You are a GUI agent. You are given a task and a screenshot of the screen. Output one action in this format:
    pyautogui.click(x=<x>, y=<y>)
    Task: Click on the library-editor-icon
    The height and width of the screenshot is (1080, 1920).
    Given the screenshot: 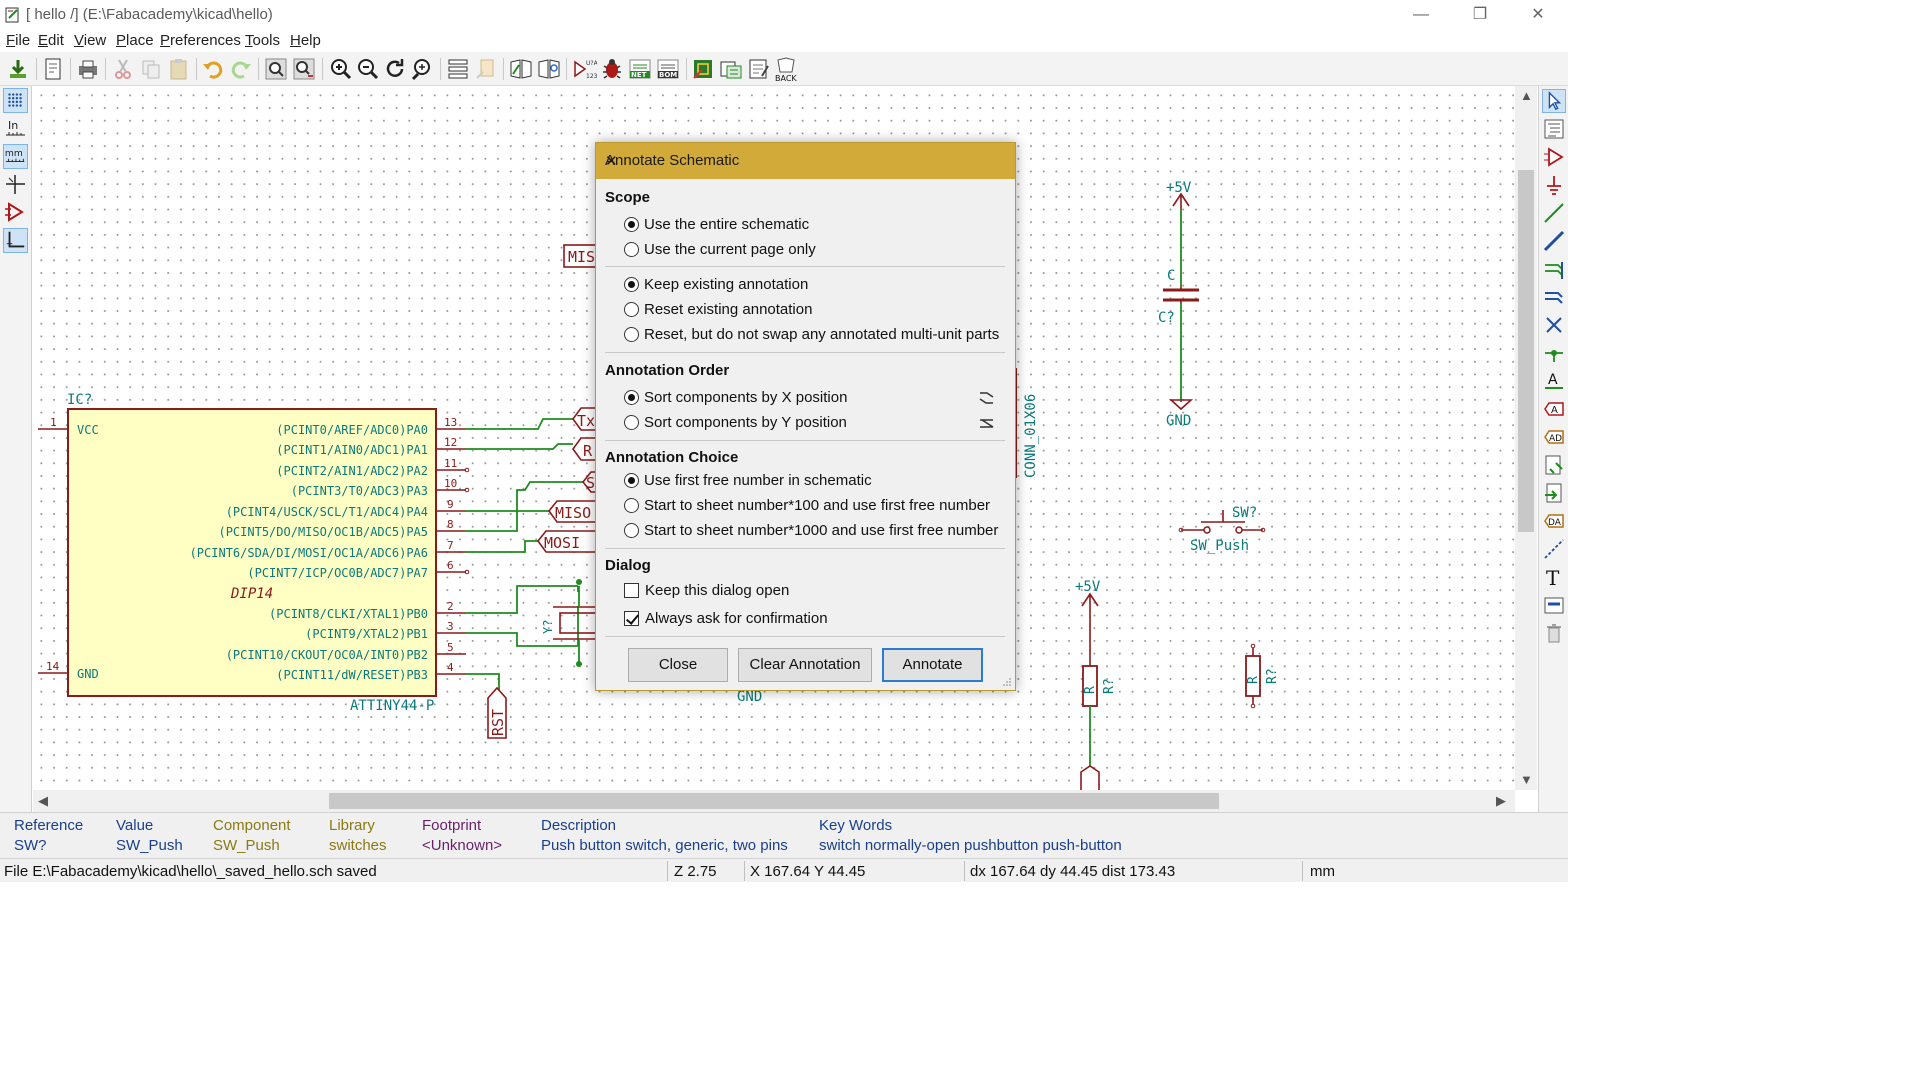 What is the action you would take?
    pyautogui.click(x=521, y=69)
    